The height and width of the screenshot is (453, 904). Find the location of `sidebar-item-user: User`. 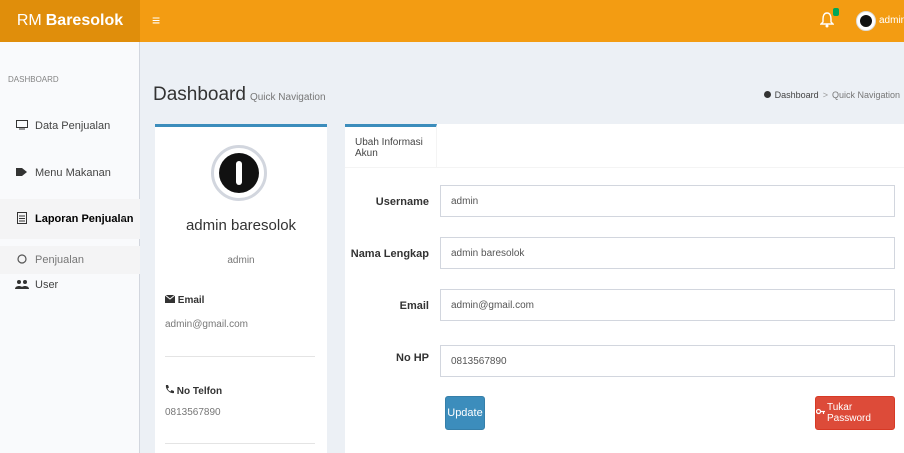

sidebar-item-user: User is located at coordinates (70, 285).